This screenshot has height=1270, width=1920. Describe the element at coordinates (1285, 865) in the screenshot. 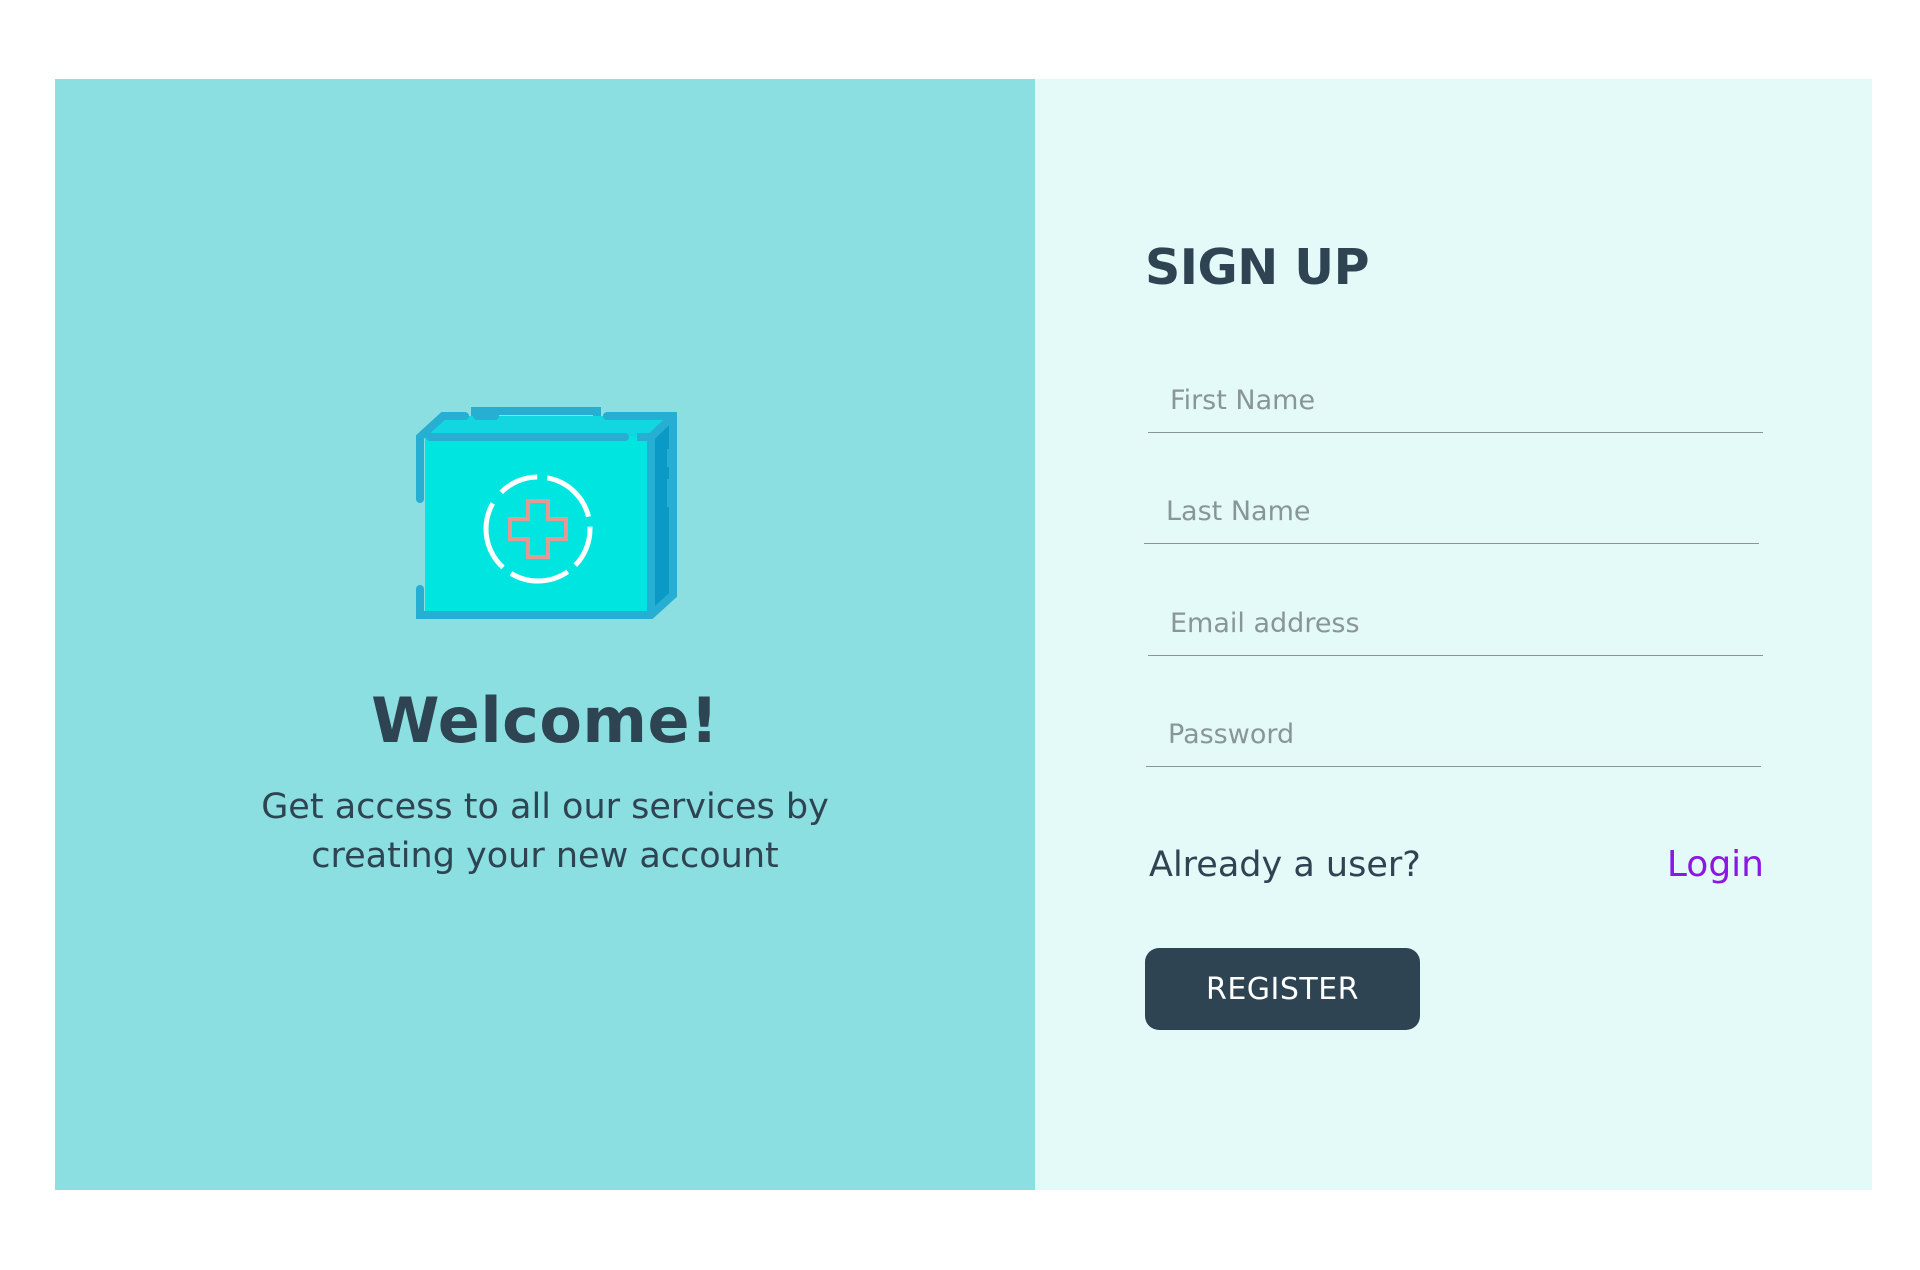

I see `already-user-text: Already a user?` at that location.